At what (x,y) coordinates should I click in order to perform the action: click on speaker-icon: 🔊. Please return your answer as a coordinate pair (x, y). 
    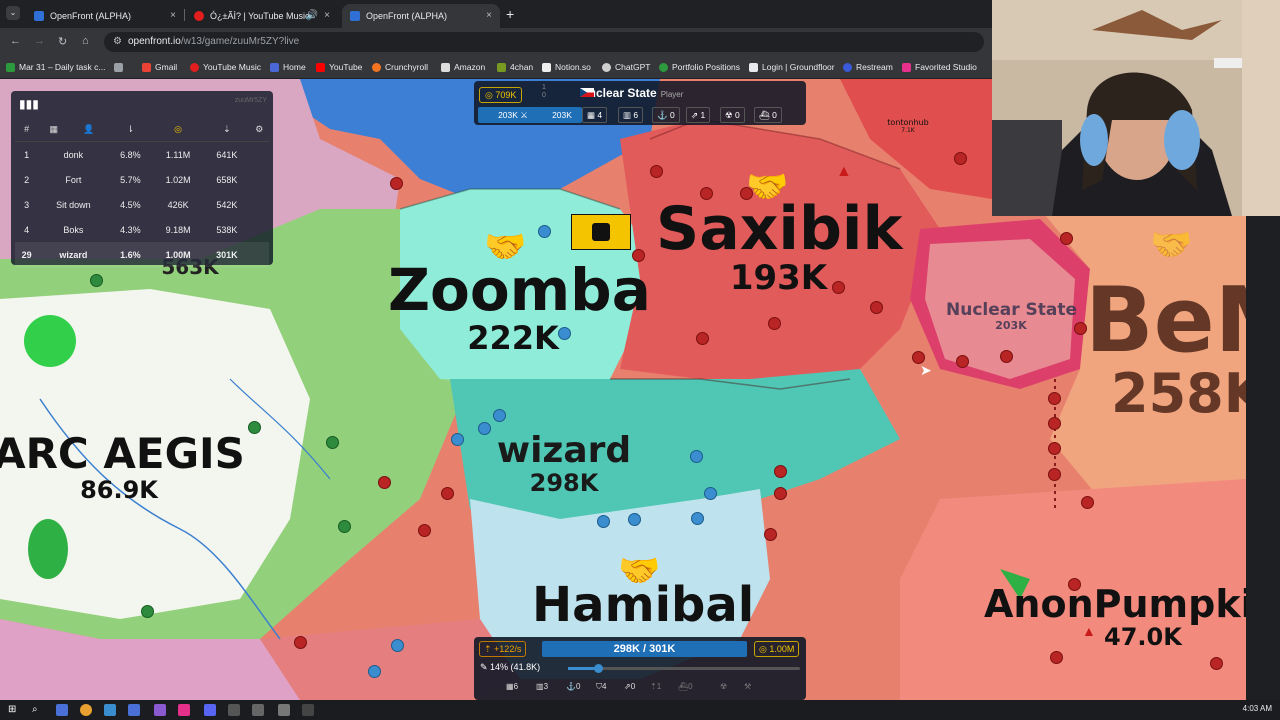
    Looking at the image, I should click on (312, 15).